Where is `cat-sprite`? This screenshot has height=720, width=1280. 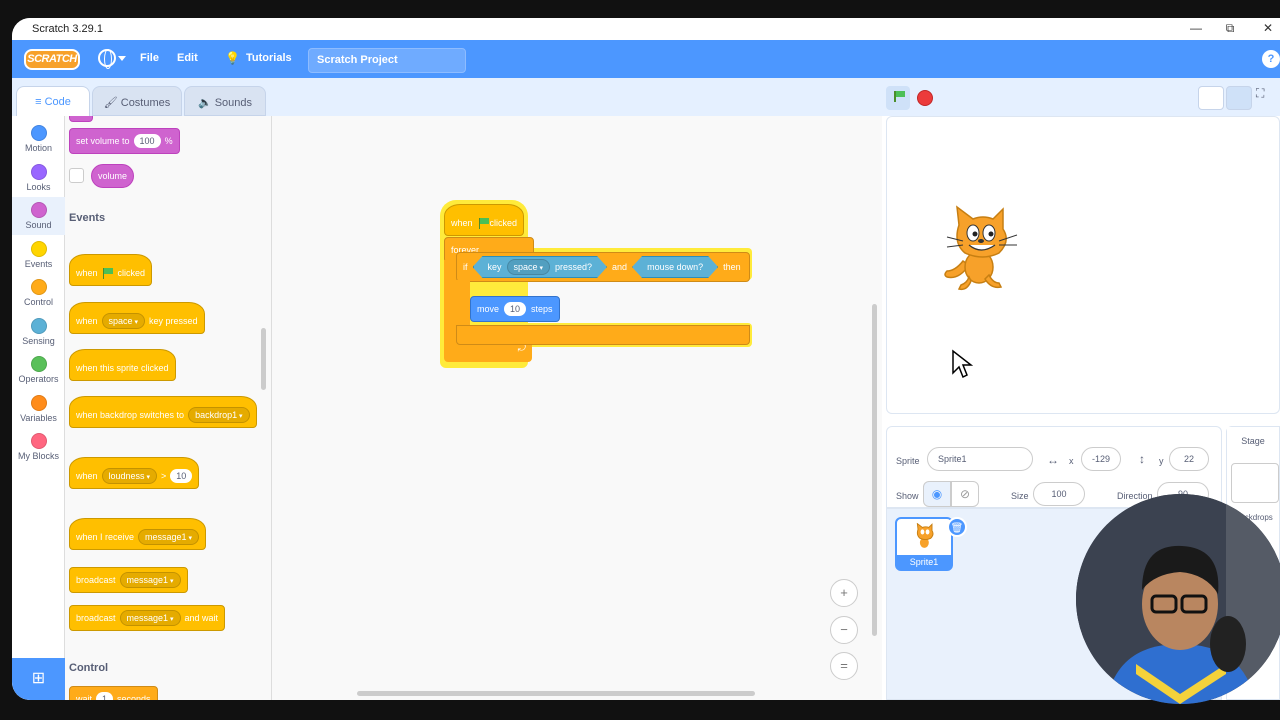 cat-sprite is located at coordinates (981, 249).